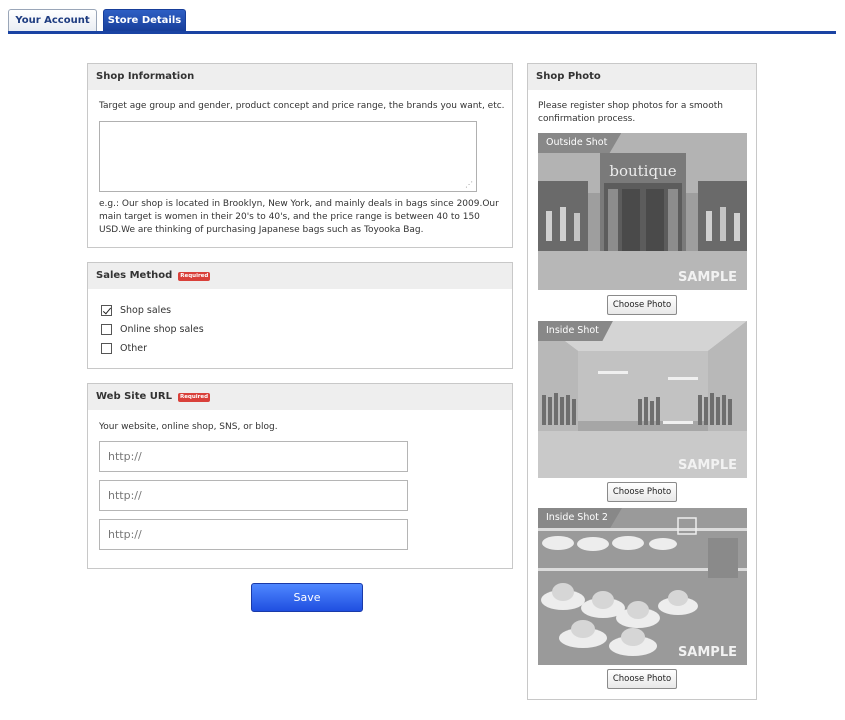 The height and width of the screenshot is (720, 845). I want to click on checkbox-label: Other, so click(133, 348).